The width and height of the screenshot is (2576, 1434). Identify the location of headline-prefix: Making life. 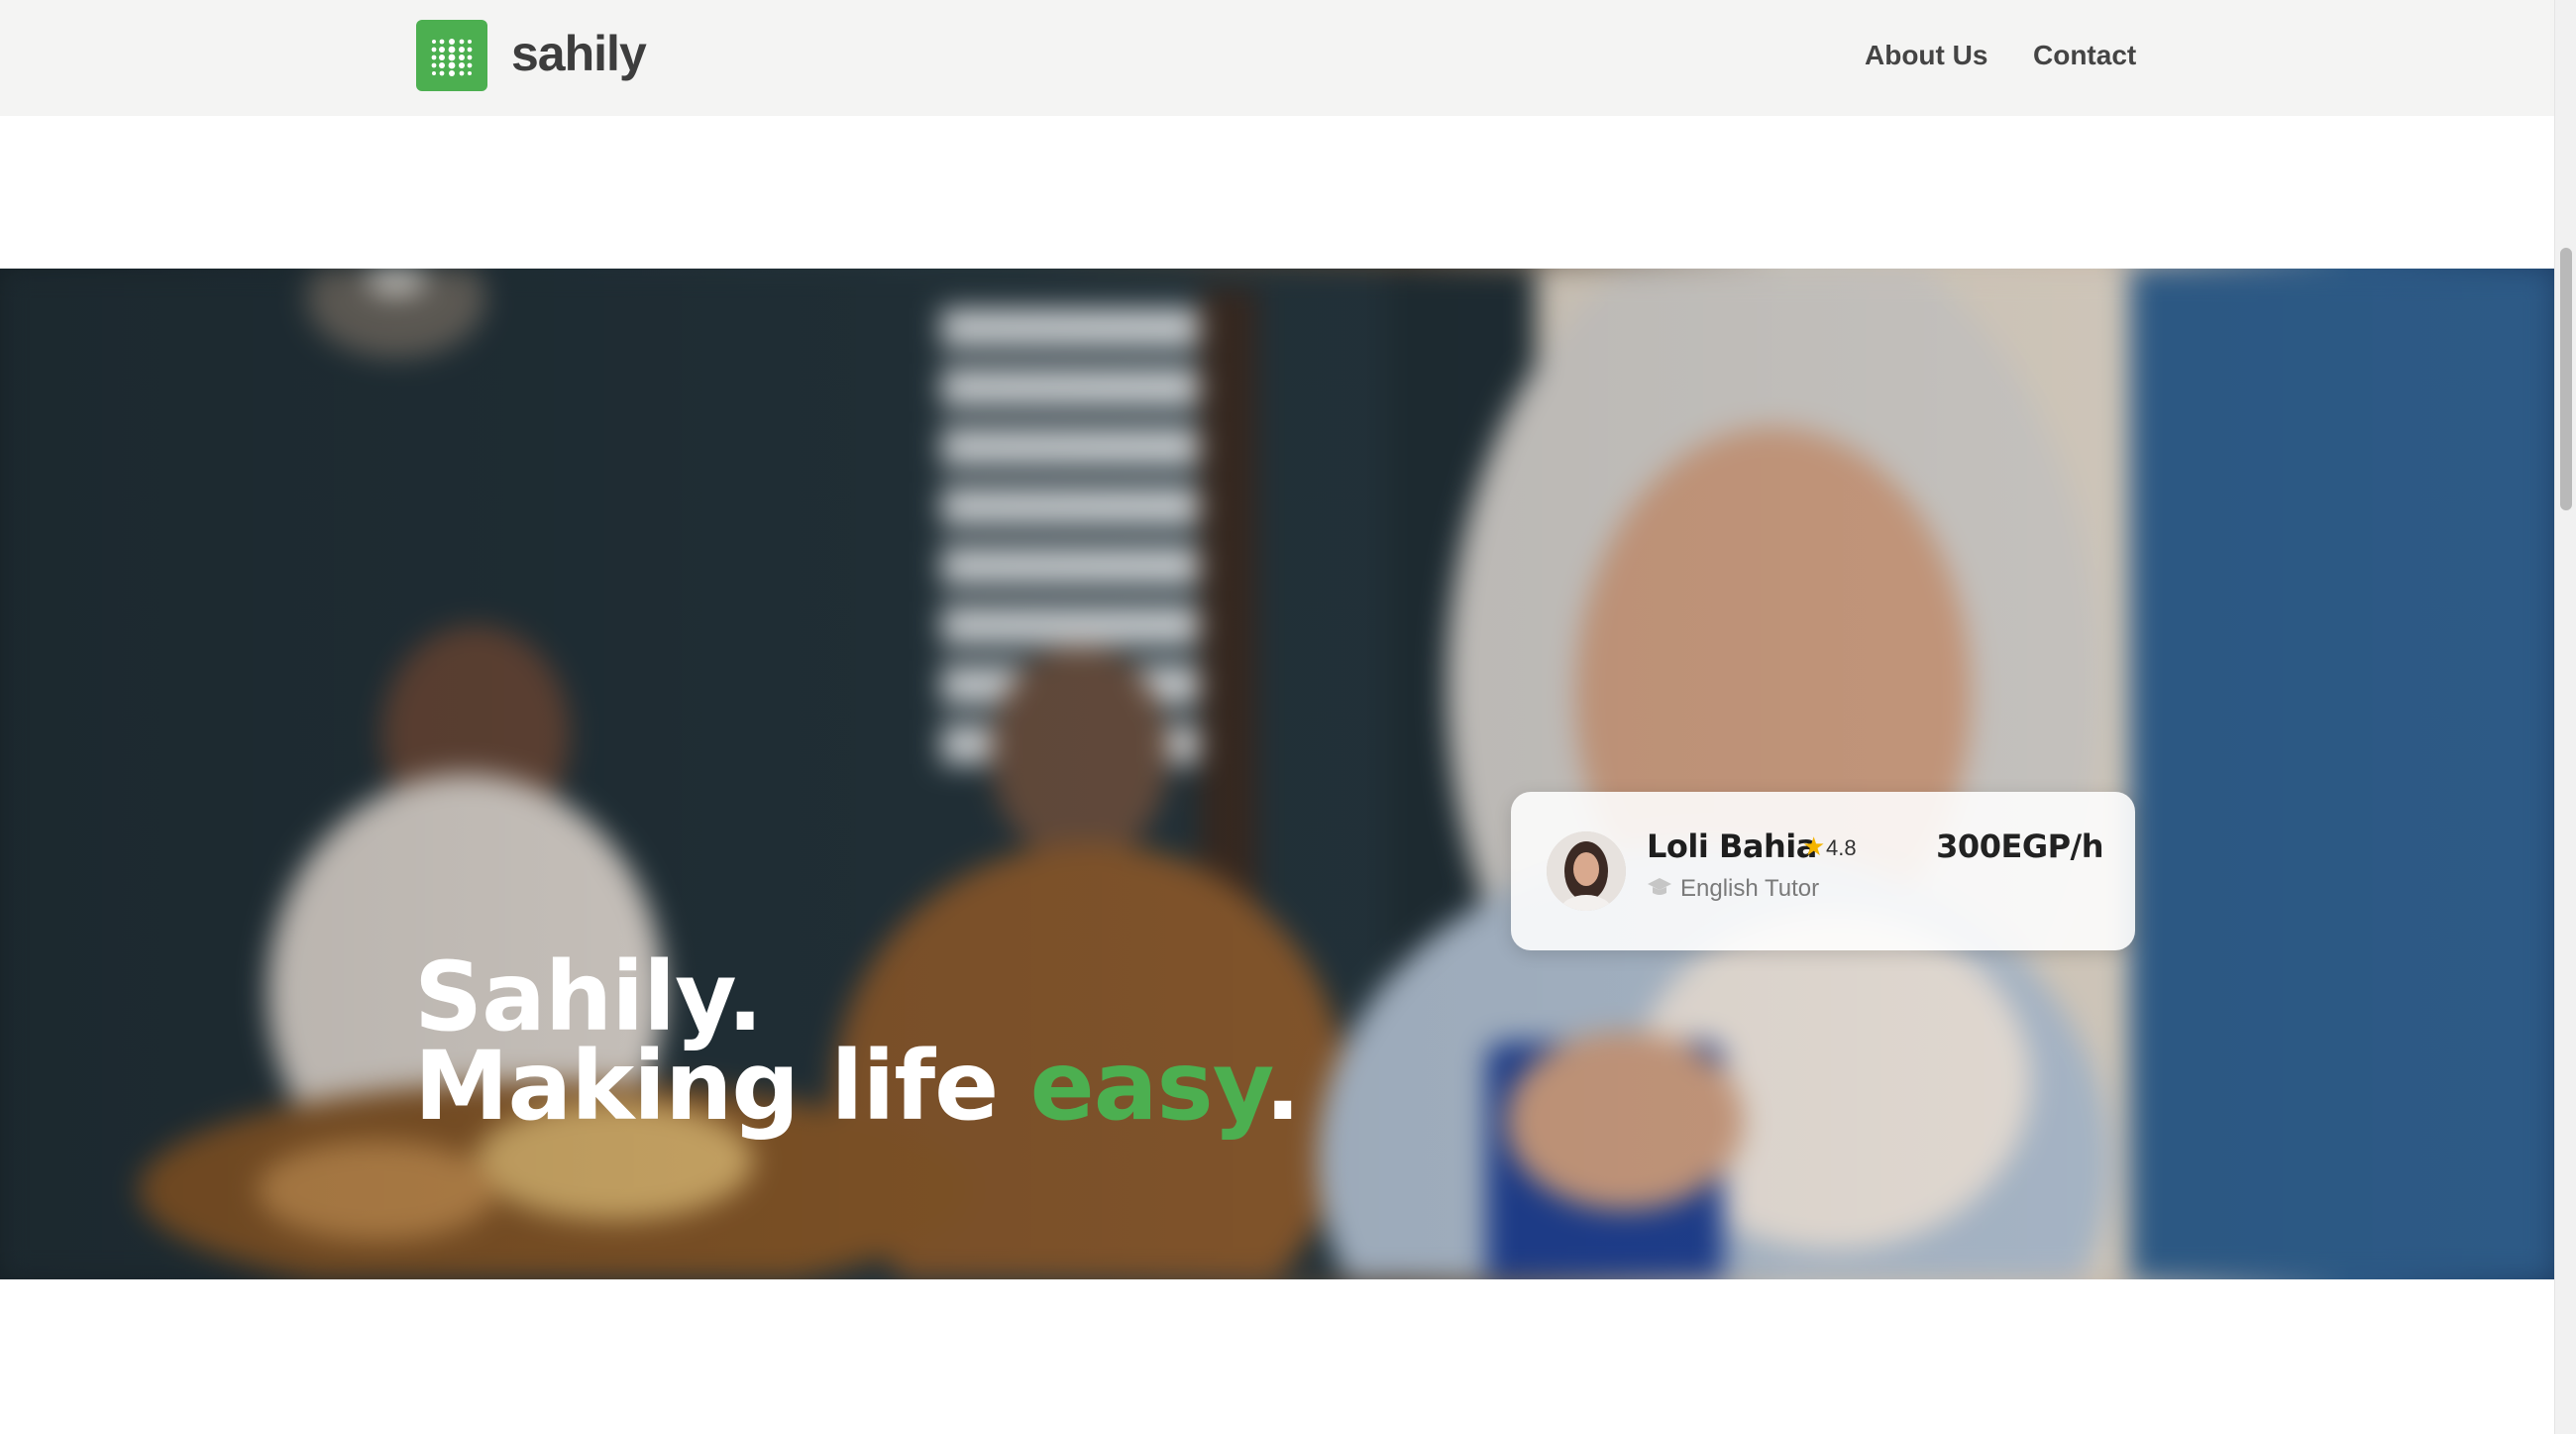
(722, 1086).